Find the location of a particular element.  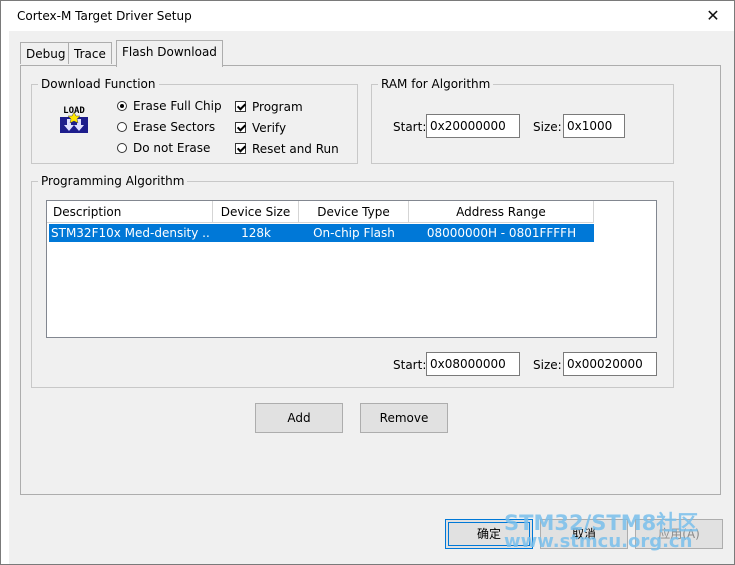

radio-do-not-erase: Do not Erase is located at coordinates (163, 148).